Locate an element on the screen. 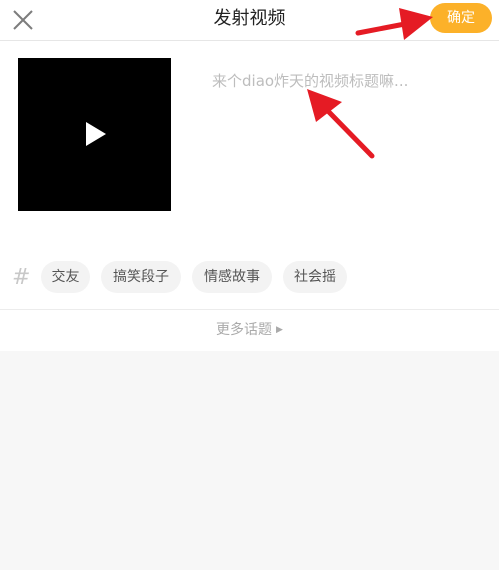  video-thumbnail is located at coordinates (94, 134).